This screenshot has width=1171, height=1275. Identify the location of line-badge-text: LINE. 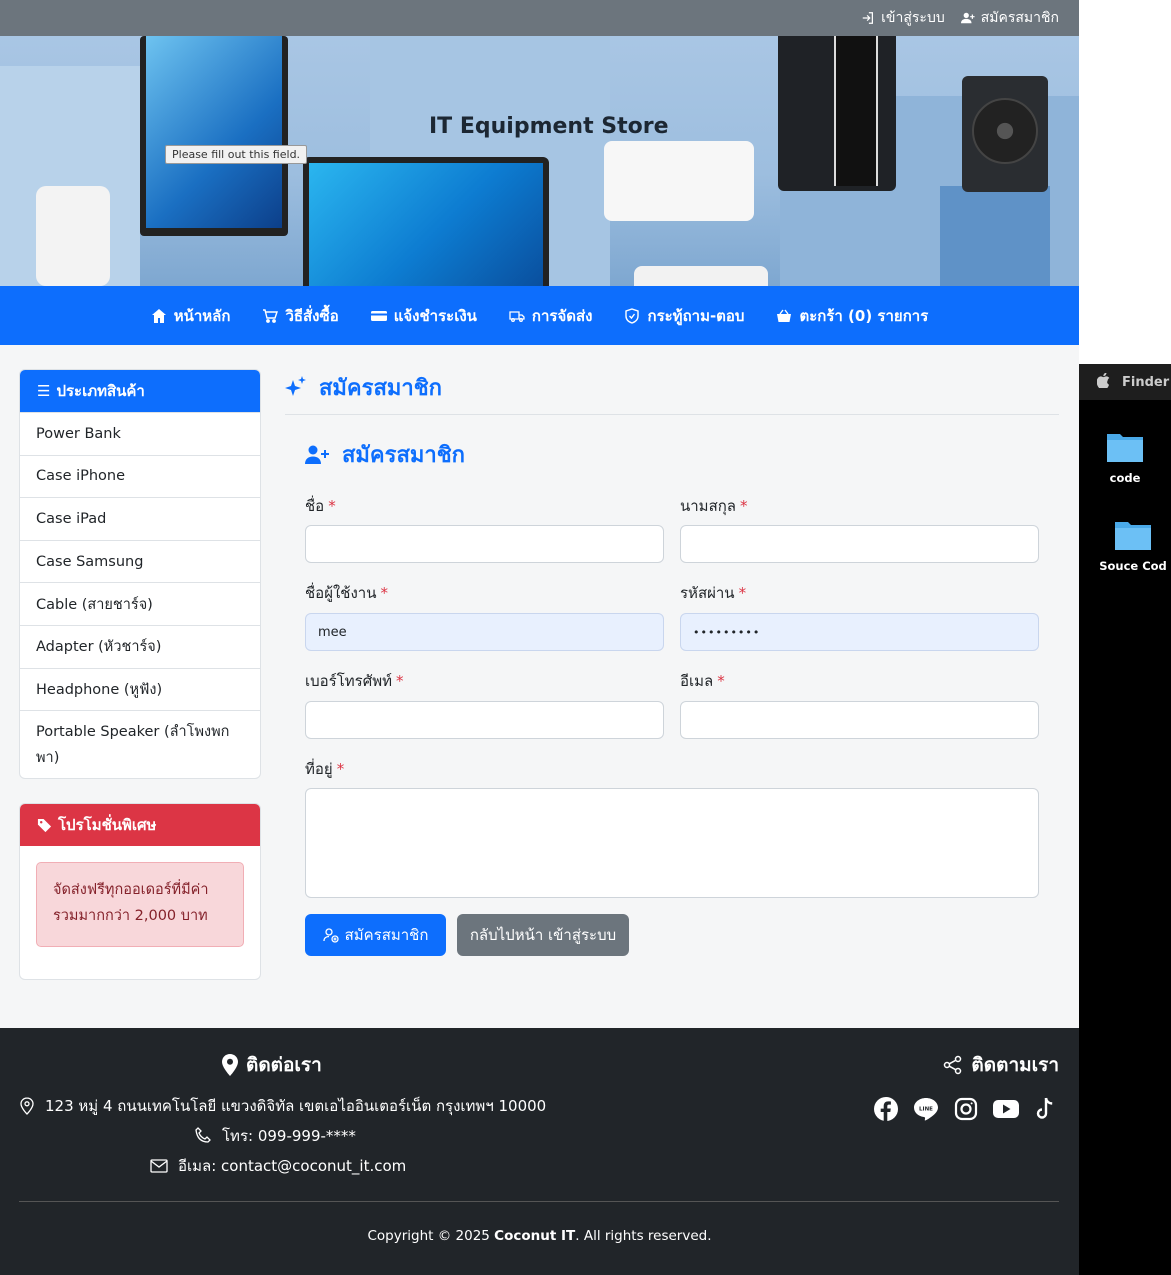
(926, 1110).